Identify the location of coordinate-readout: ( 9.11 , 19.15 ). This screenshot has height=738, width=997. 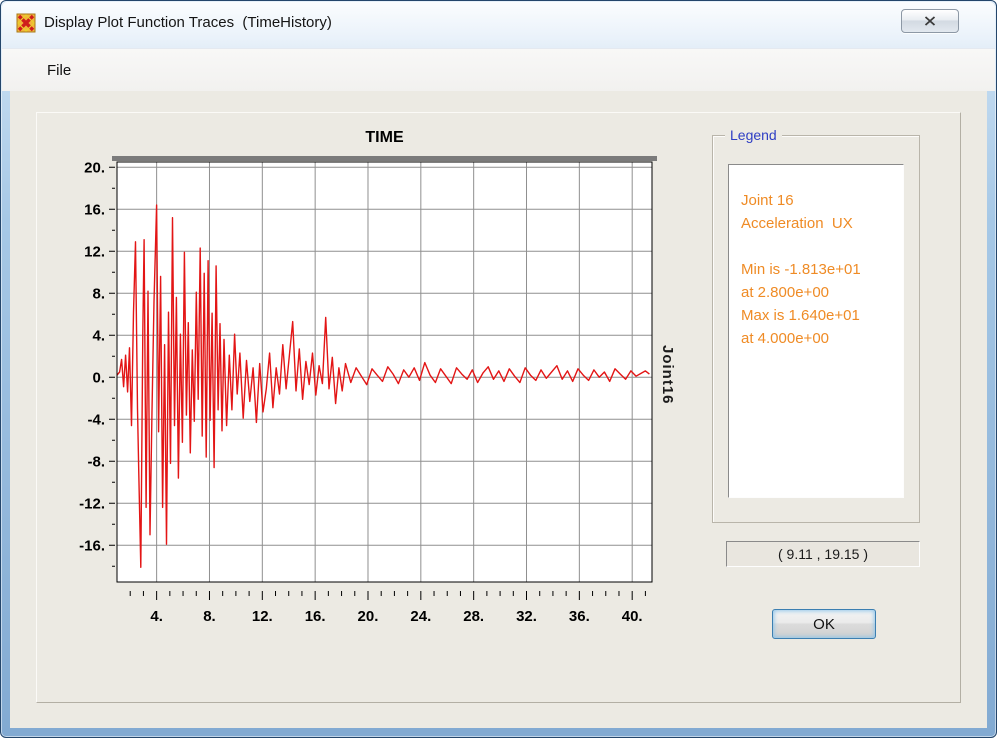
(823, 554).